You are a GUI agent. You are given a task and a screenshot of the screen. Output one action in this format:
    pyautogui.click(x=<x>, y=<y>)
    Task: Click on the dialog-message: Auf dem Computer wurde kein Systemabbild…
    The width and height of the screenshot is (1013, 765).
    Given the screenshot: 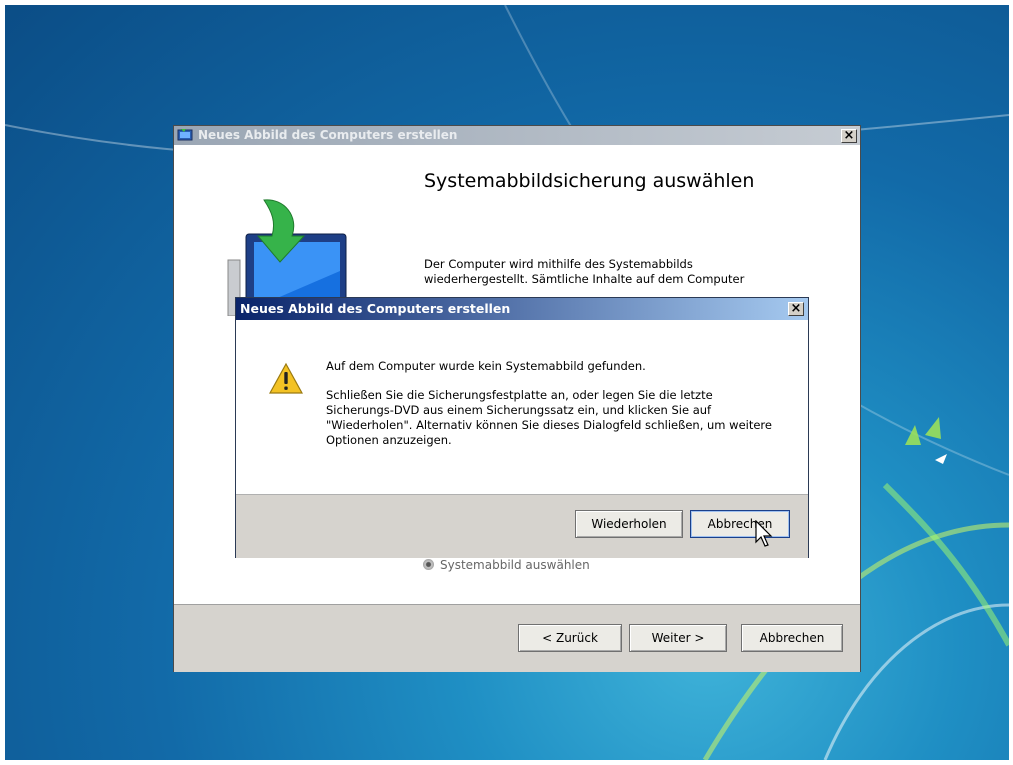 What is the action you would take?
    pyautogui.click(x=553, y=410)
    